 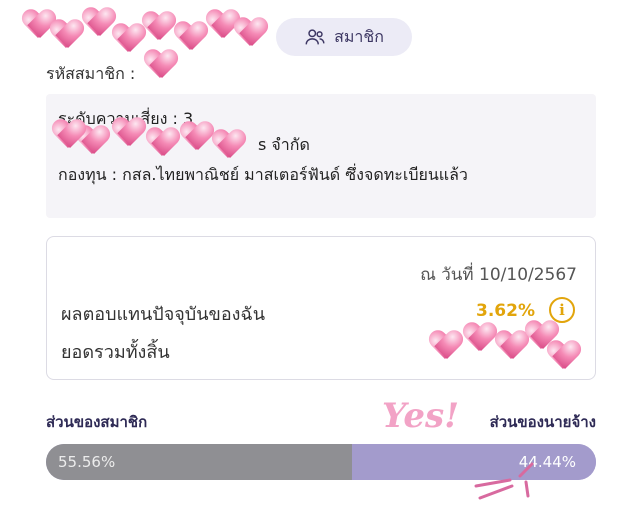 I want to click on as-of-date: ณ วันที่ 10/10/2567, so click(x=498, y=275).